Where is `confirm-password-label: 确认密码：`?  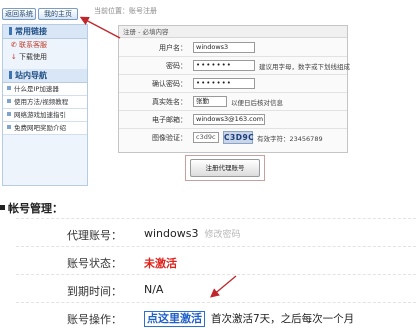 confirm-password-label: 确认密码： is located at coordinates (169, 84).